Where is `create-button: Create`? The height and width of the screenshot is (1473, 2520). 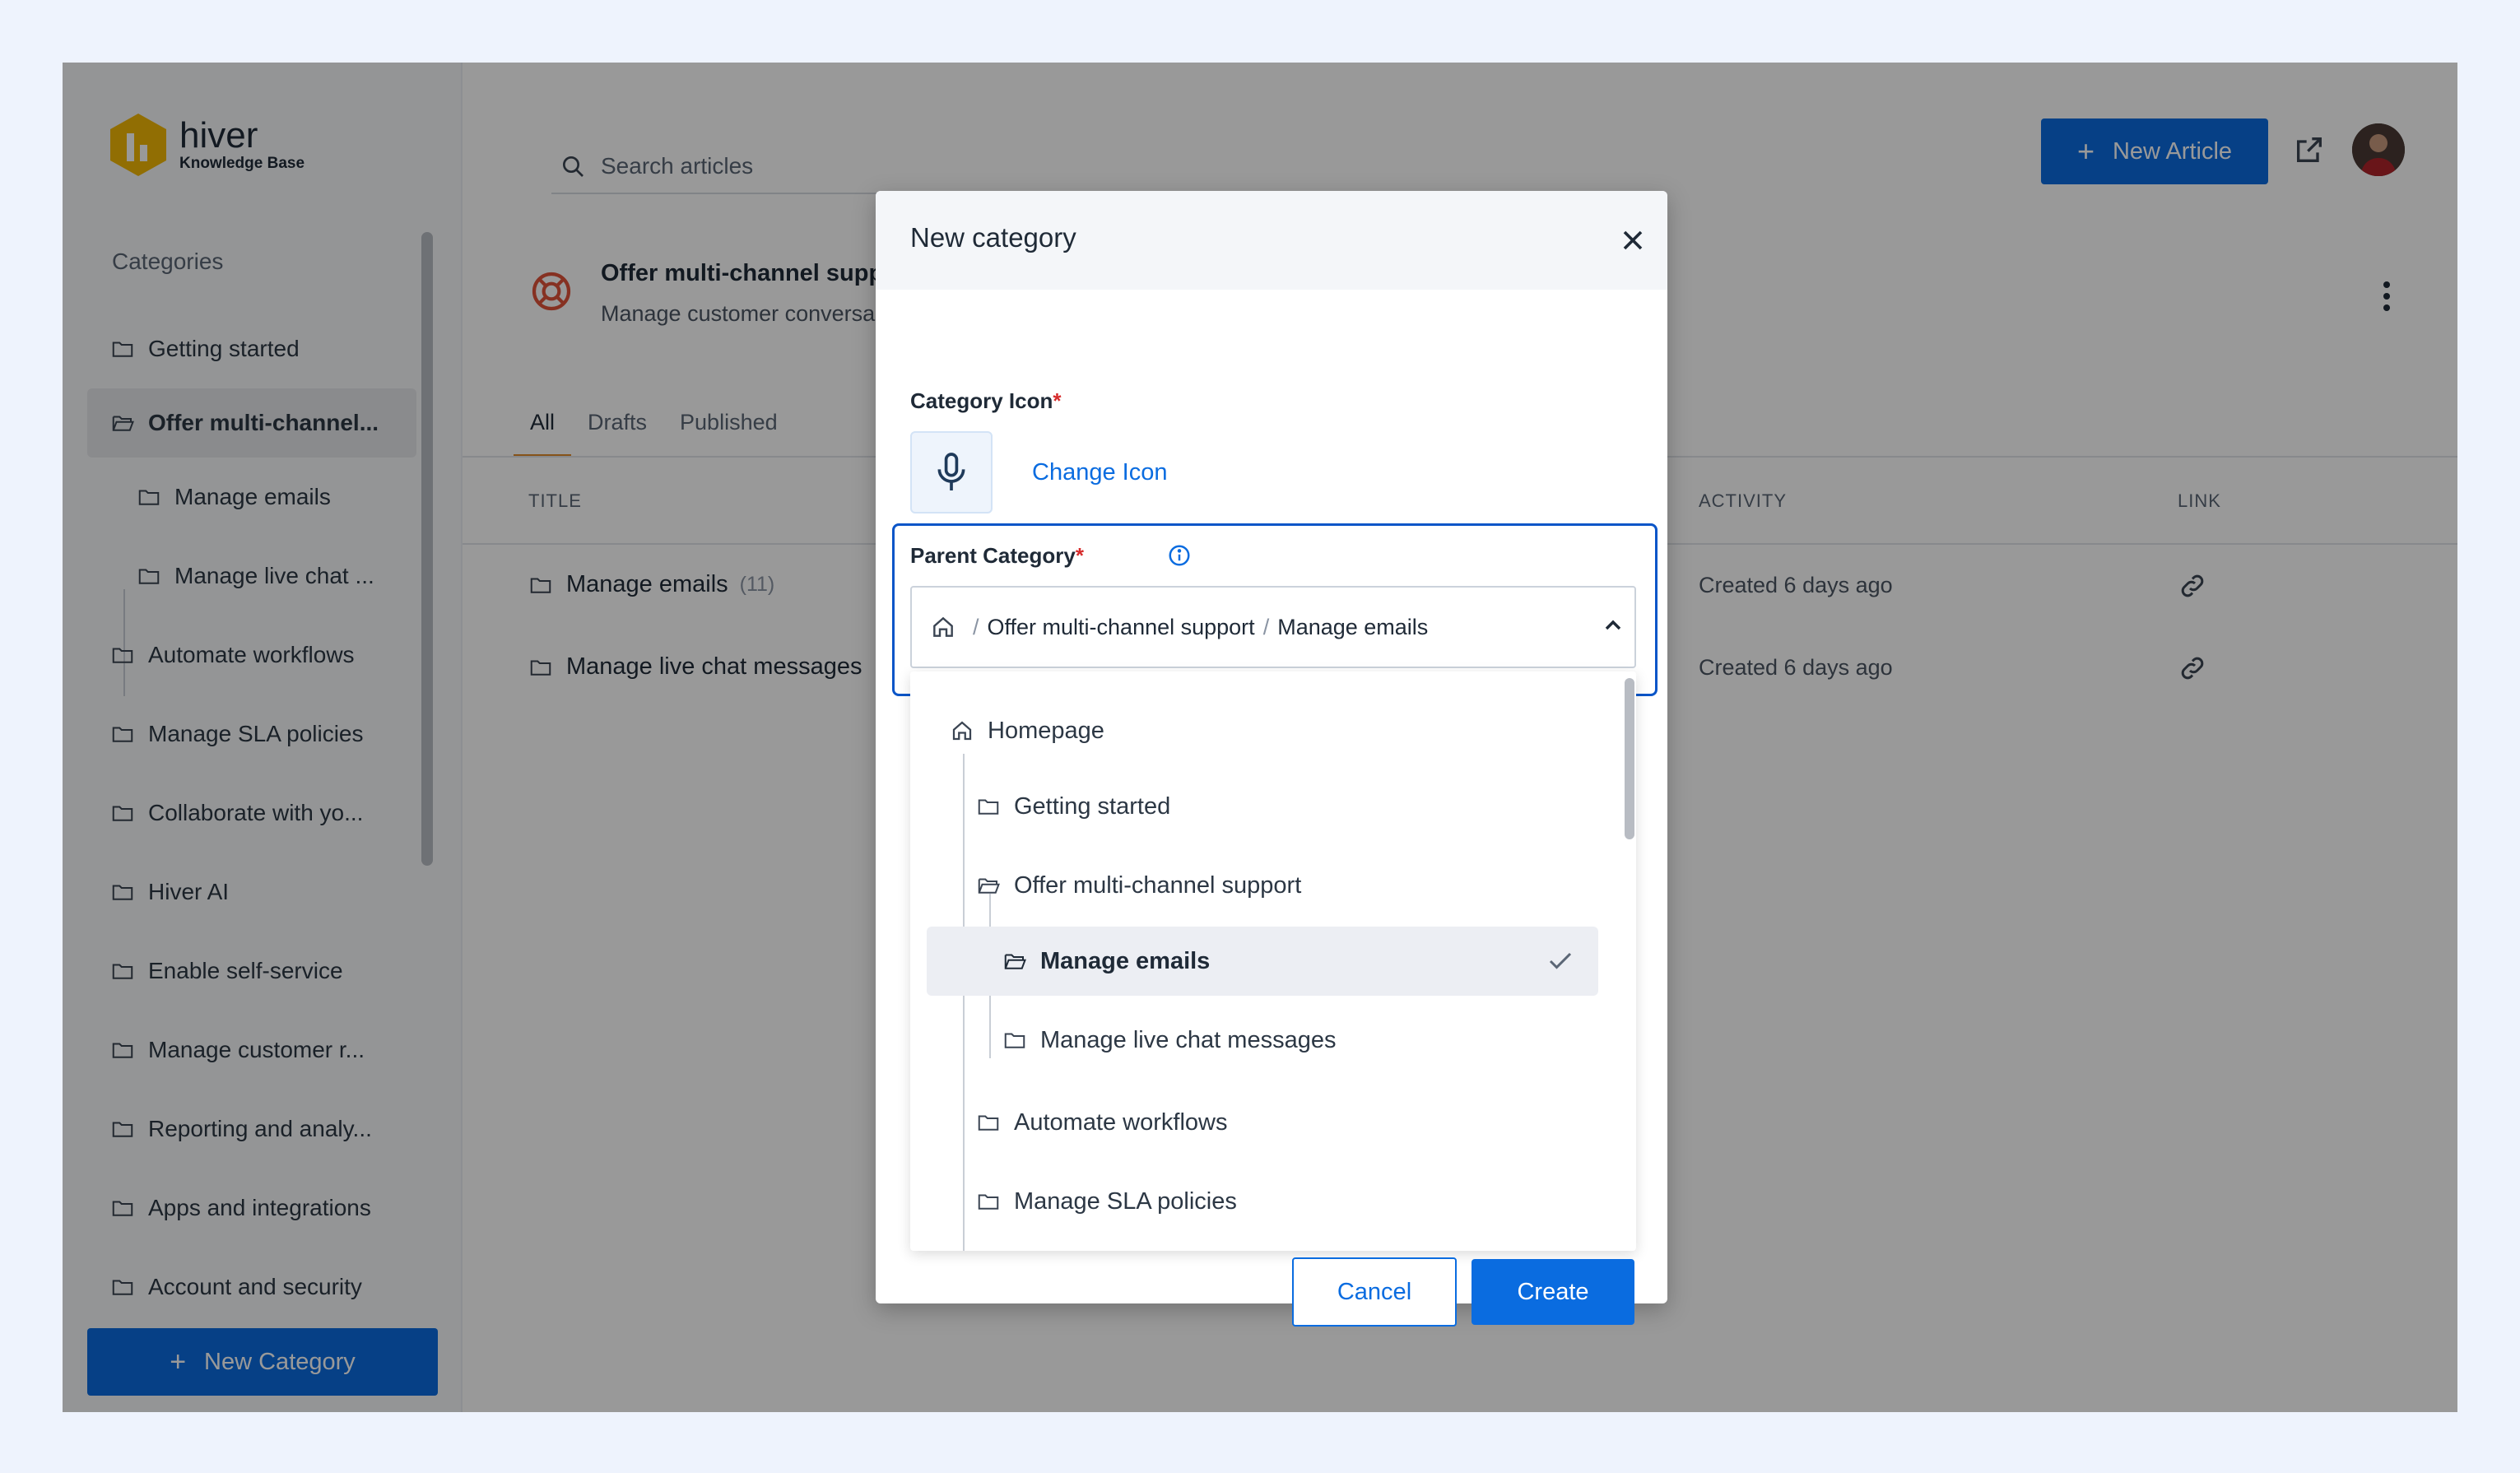 create-button: Create is located at coordinates (1553, 1292).